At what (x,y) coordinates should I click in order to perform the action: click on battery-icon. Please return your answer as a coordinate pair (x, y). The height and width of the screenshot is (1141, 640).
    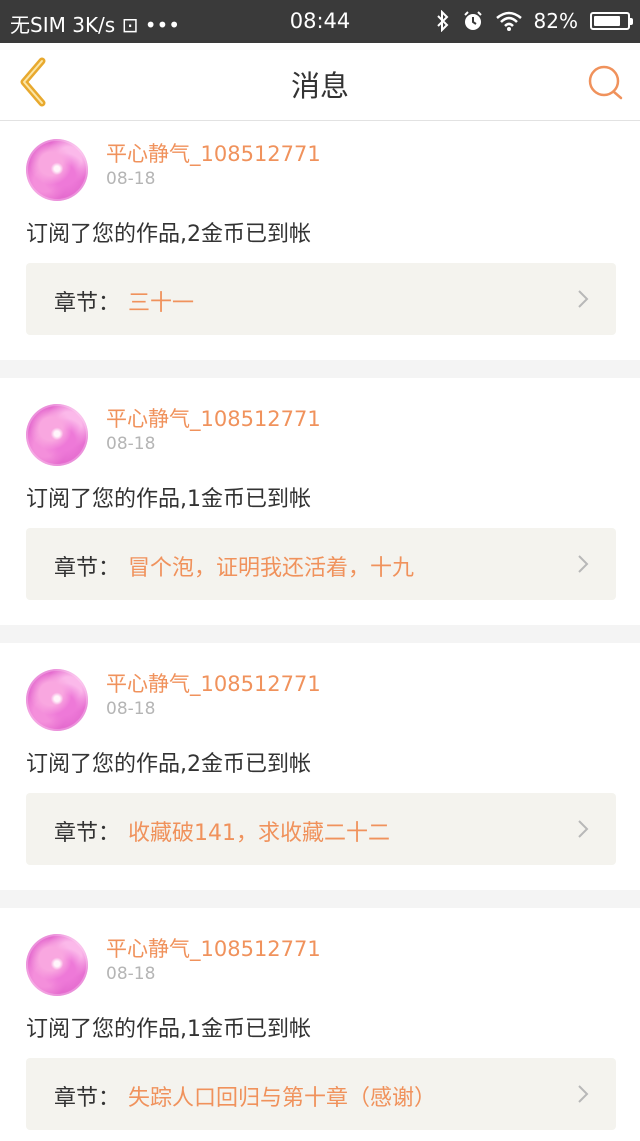
    Looking at the image, I should click on (611, 21).